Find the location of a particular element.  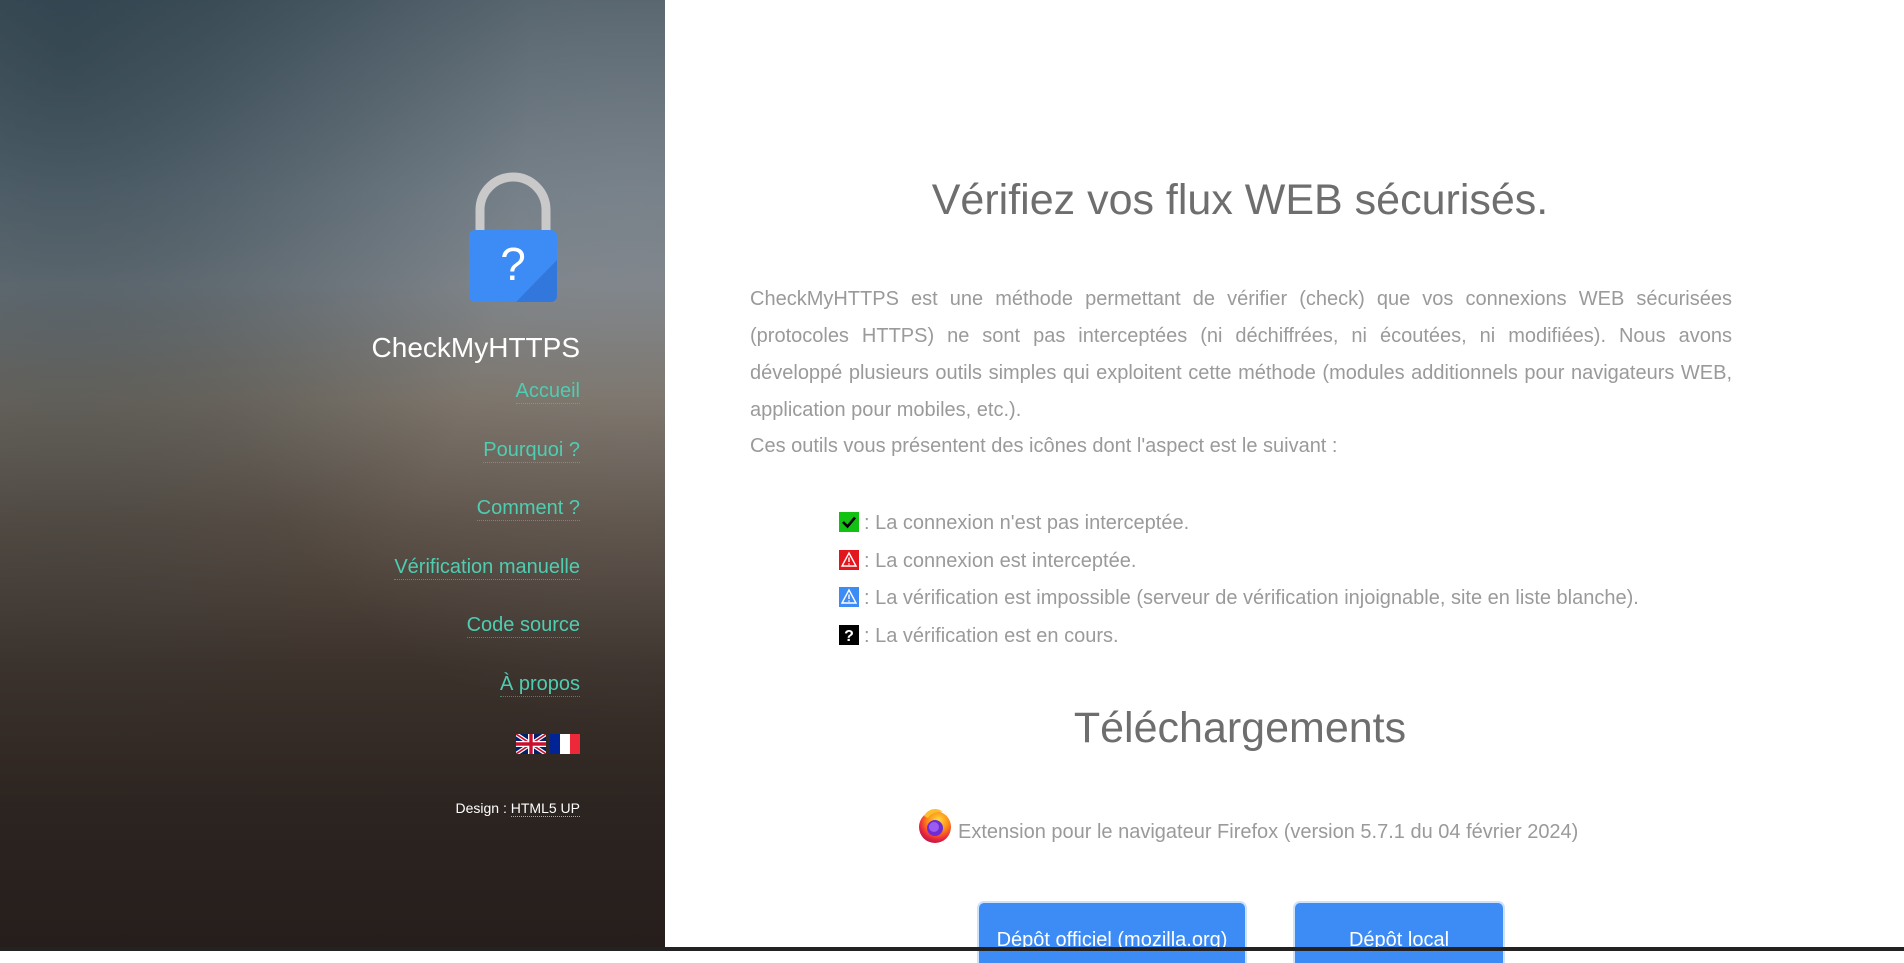

legend-item: ? : La vérification est en cours. is located at coordinates (1239, 643).